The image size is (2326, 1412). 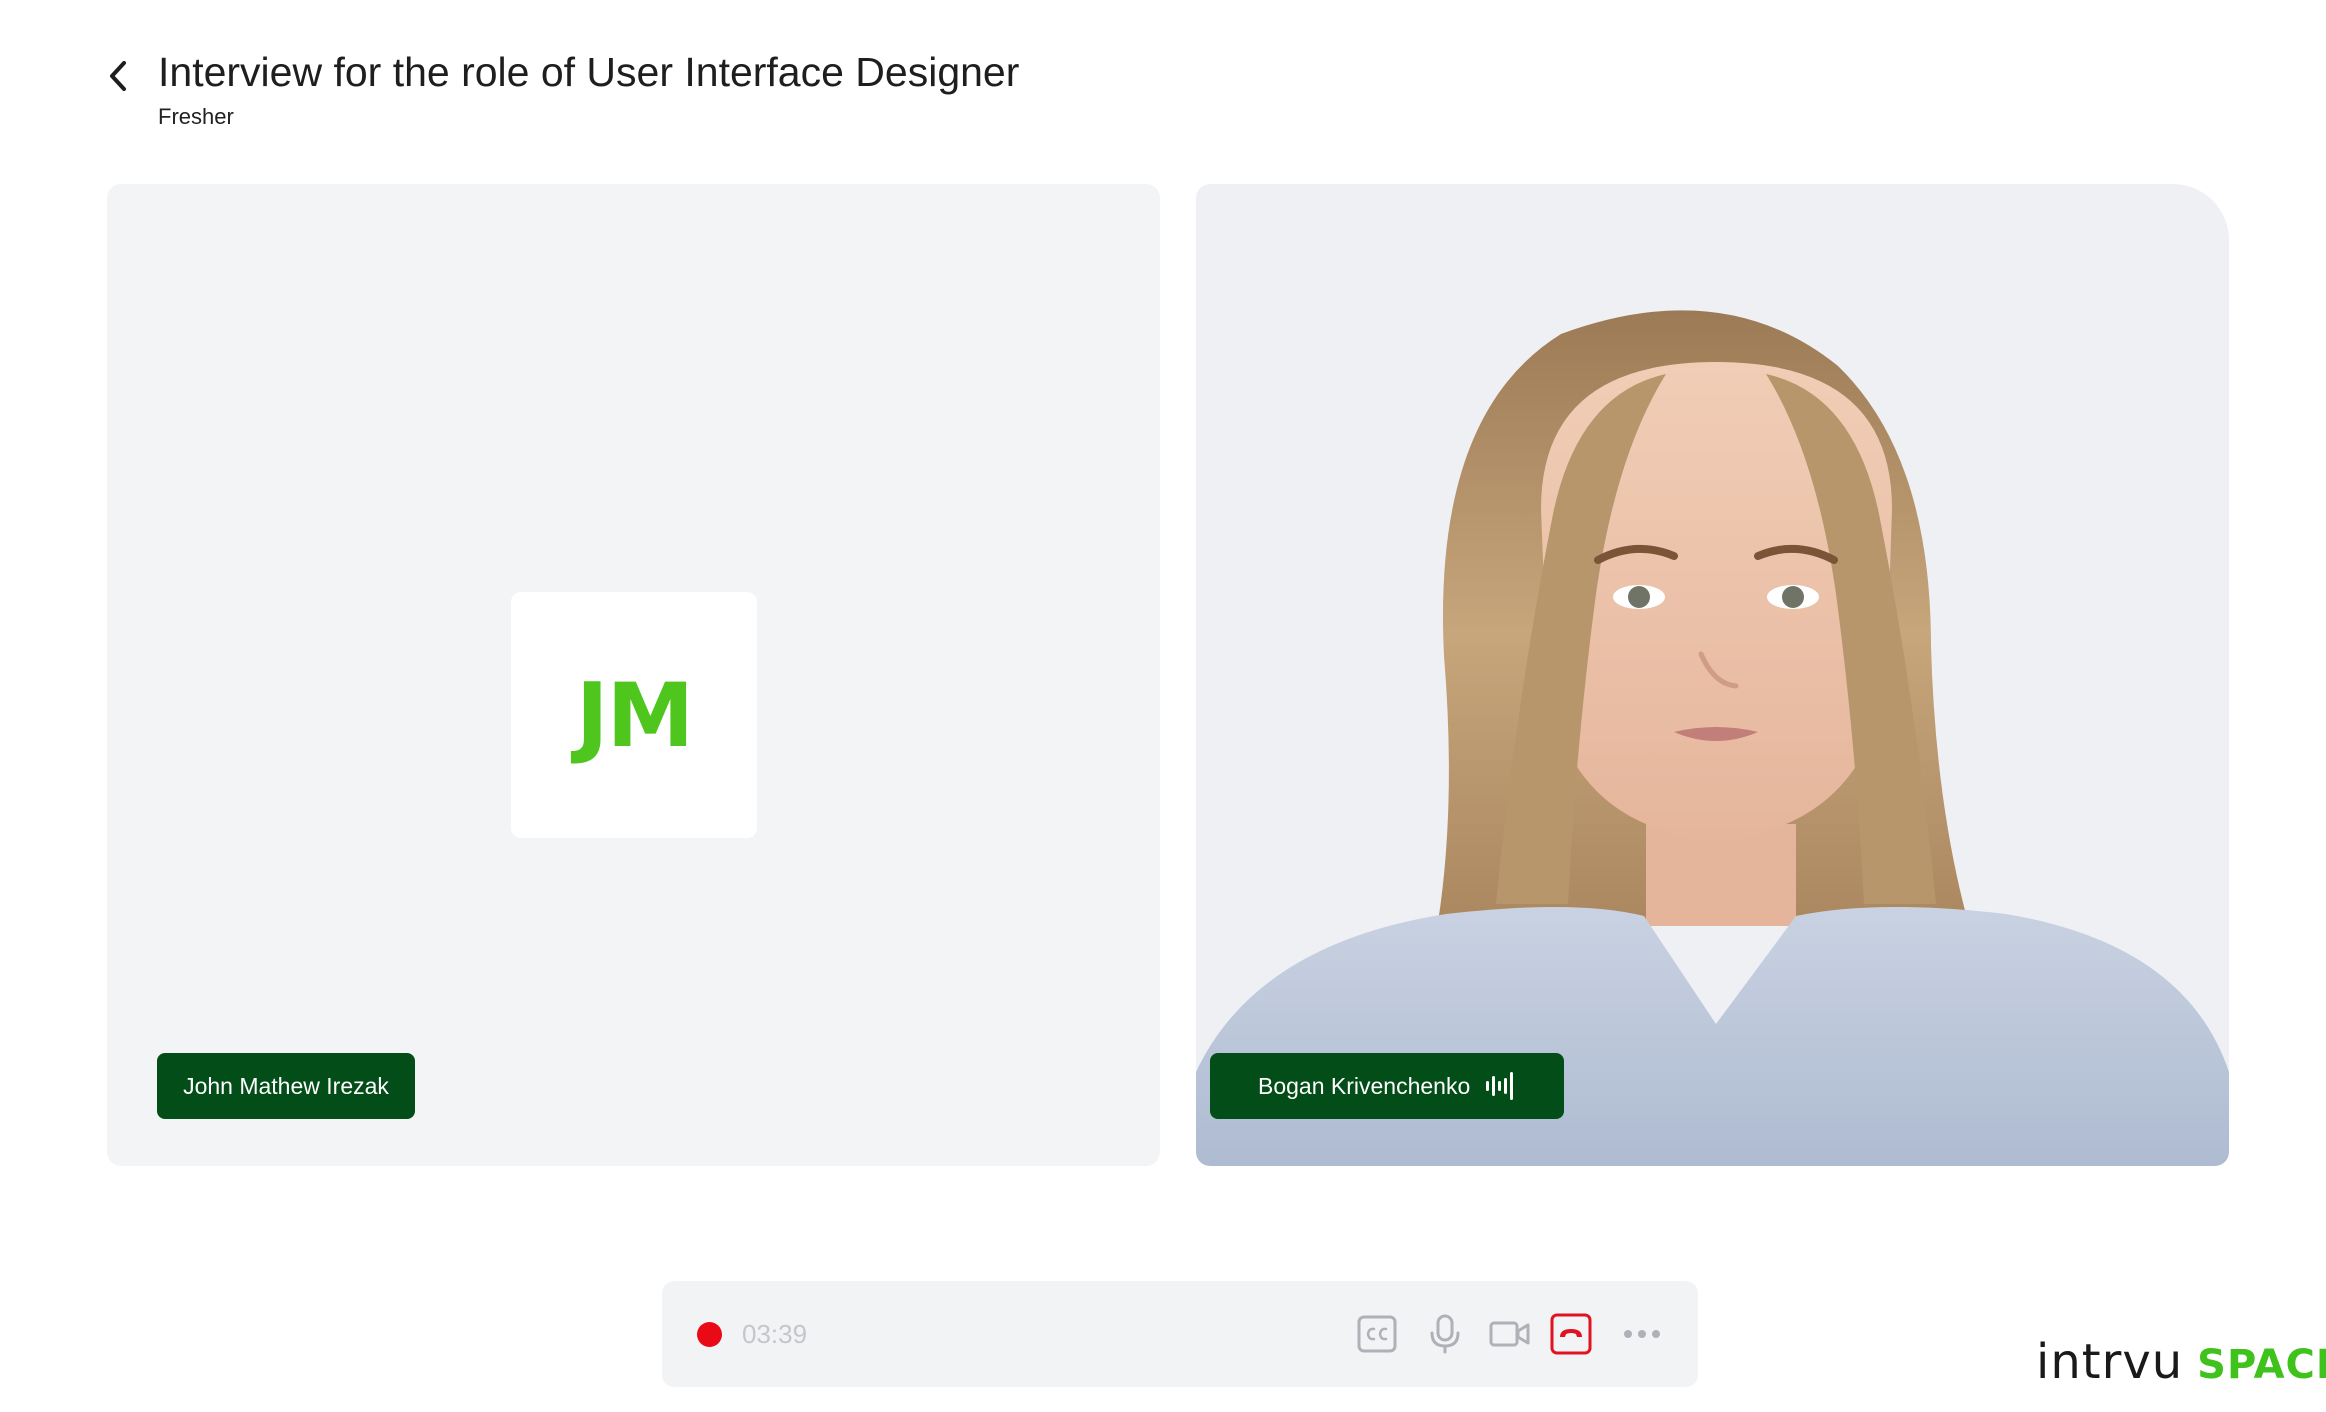 I want to click on call-control-bar: 03:39, so click(x=1180, y=1334).